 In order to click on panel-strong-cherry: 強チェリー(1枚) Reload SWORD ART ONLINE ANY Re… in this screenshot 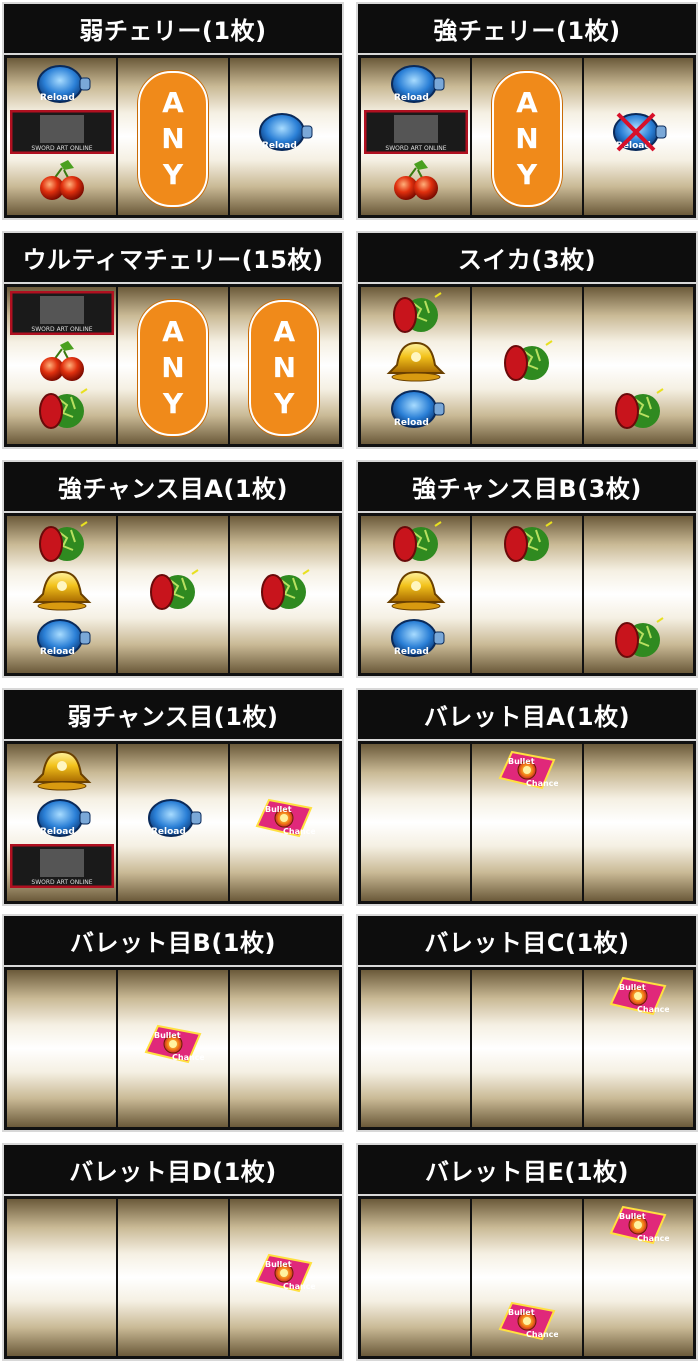, I will do `click(527, 111)`.